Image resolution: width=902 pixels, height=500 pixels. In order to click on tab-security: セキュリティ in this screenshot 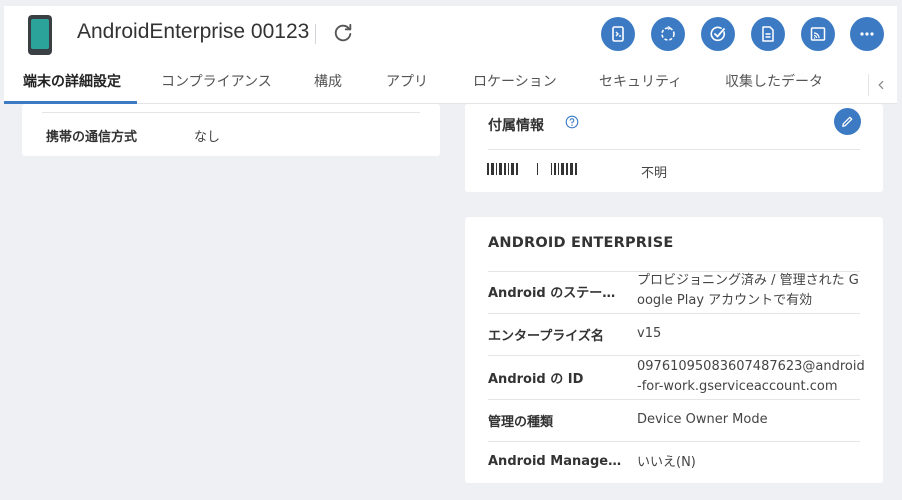, I will do `click(640, 83)`.